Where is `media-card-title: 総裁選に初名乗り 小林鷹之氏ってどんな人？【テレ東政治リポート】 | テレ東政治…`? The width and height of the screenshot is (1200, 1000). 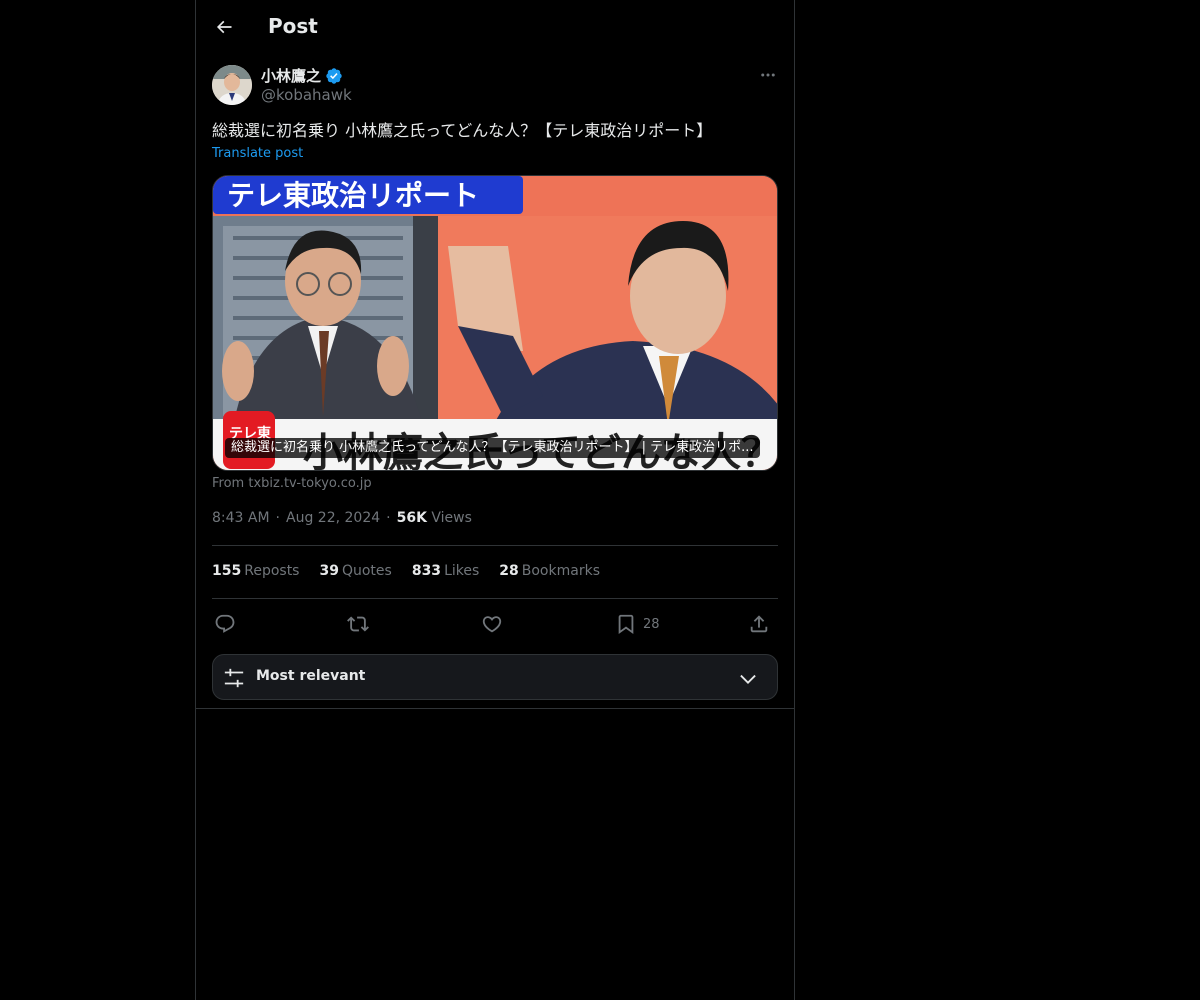
media-card-title: 総裁選に初名乗り 小林鷹之氏ってどんな人？【テレ東政治リポート】 | テレ東政治… is located at coordinates (492, 448).